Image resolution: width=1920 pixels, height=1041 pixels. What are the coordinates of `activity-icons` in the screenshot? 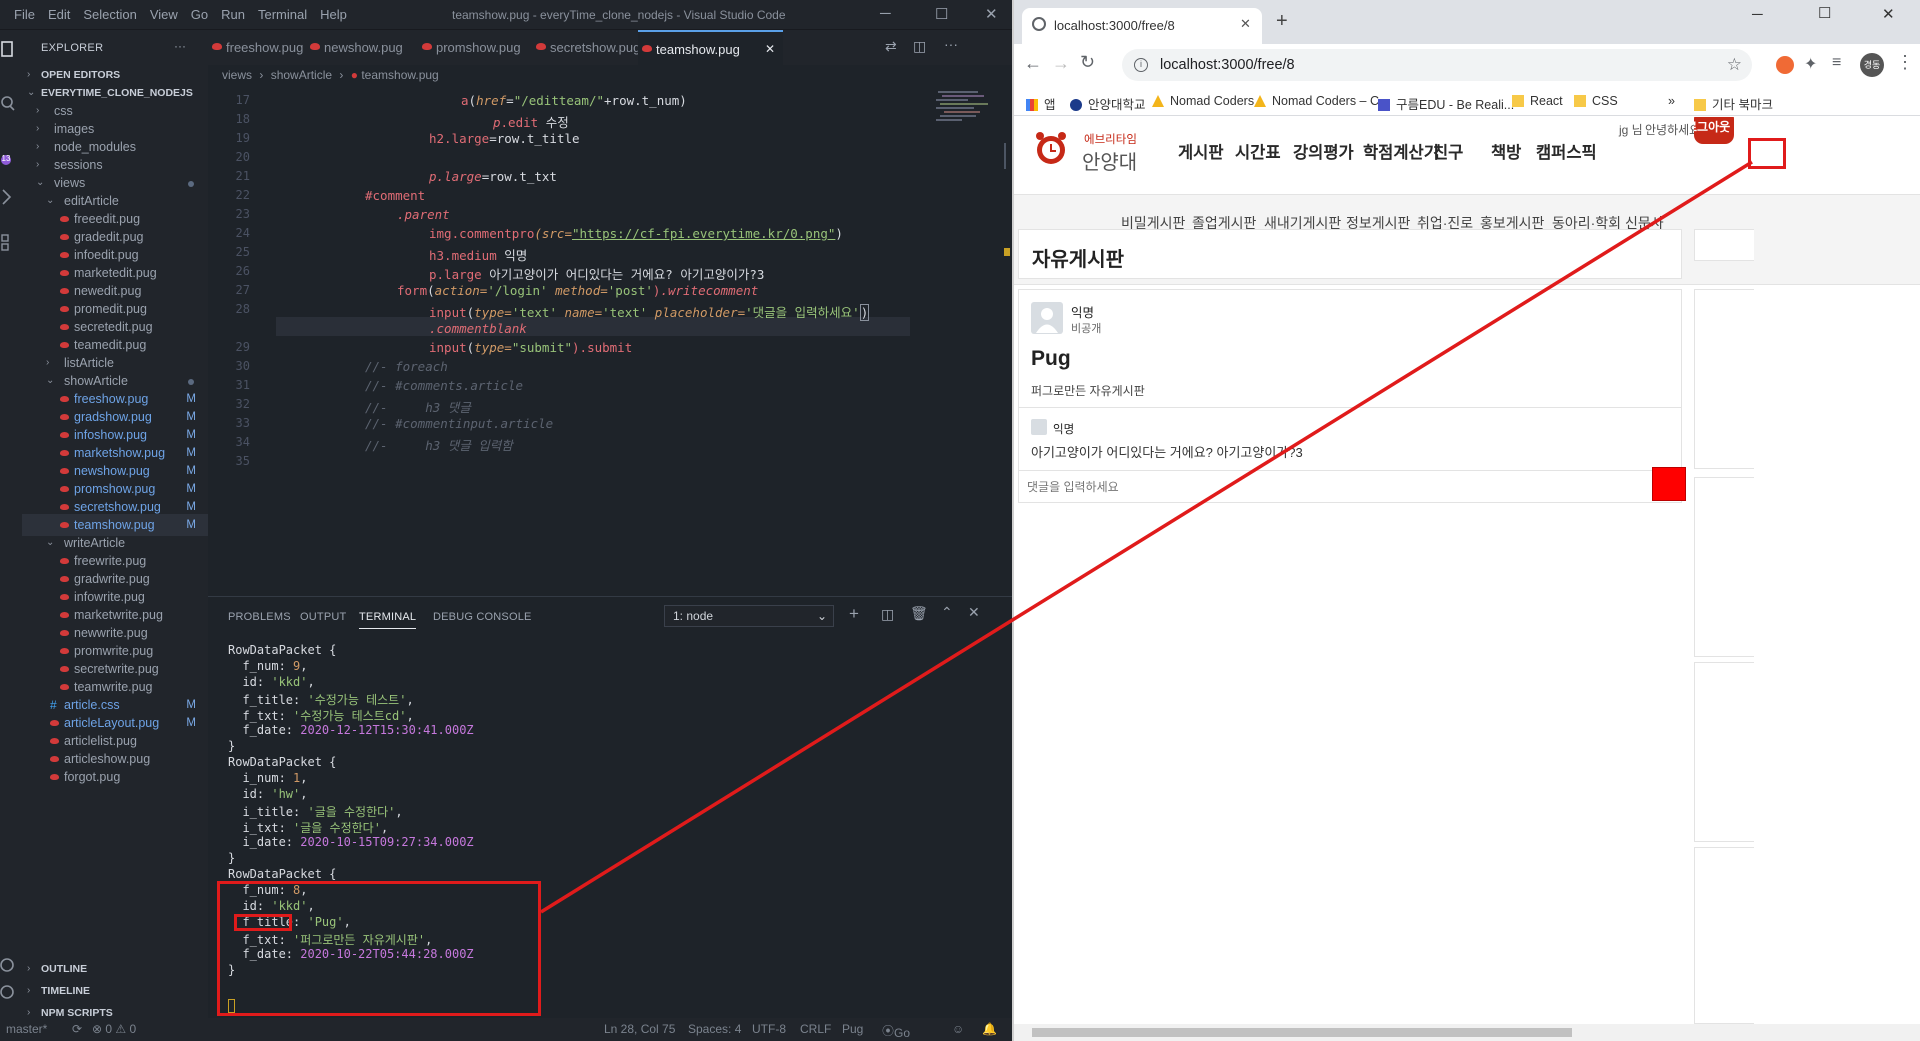 It's located at (11, 524).